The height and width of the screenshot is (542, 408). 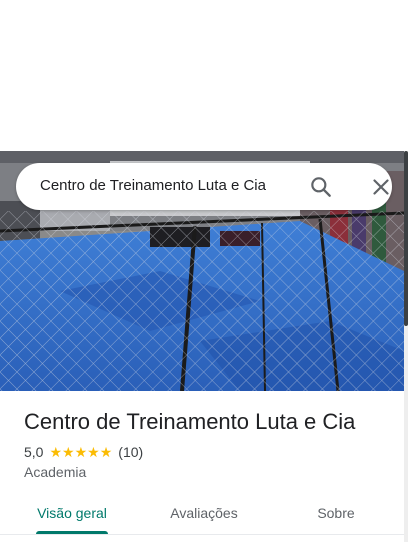 What do you see at coordinates (381, 187) in the screenshot?
I see `close-icon` at bounding box center [381, 187].